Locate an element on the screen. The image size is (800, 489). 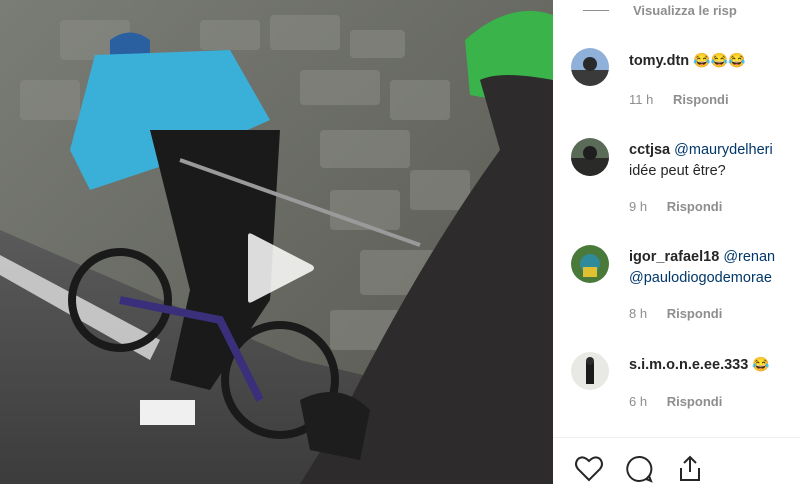
username: tomy.dtn is located at coordinates (659, 61).